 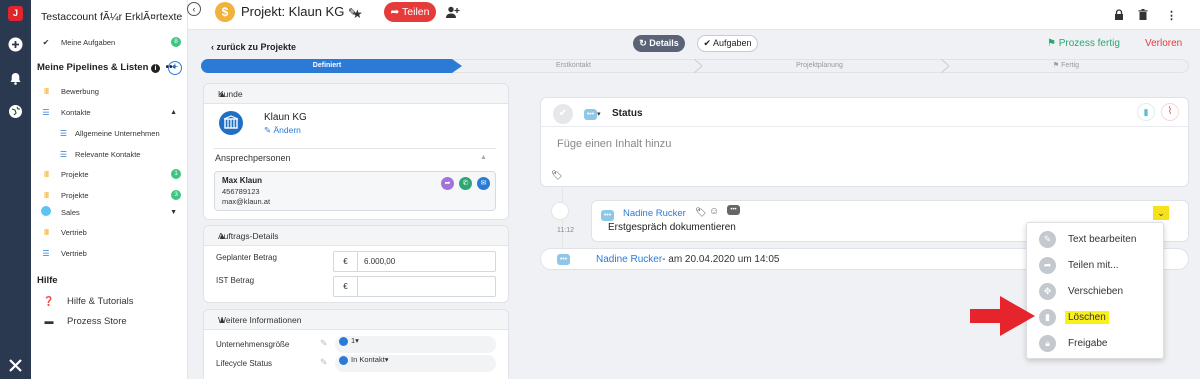 What do you see at coordinates (1163, 43) in the screenshot?
I see `lost-button: Verloren` at bounding box center [1163, 43].